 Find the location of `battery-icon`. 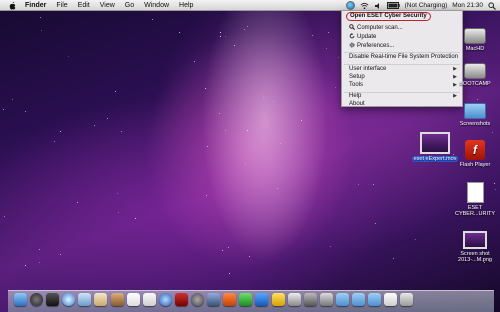

battery-icon is located at coordinates (393, 5).